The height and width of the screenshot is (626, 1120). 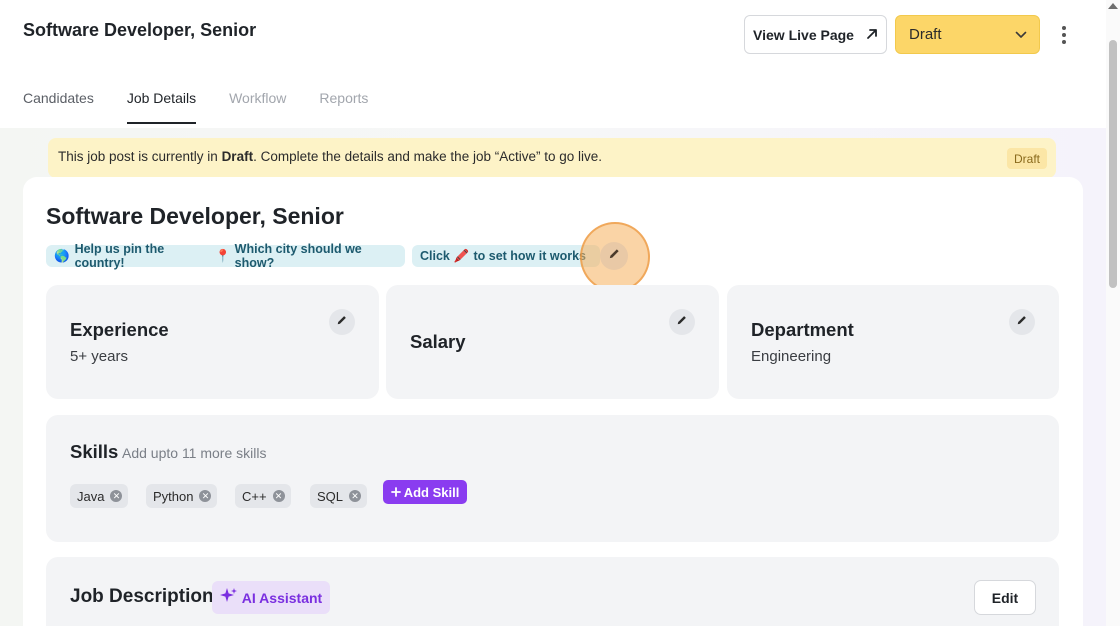 I want to click on draft-notice-status: Draft, so click(x=237, y=156).